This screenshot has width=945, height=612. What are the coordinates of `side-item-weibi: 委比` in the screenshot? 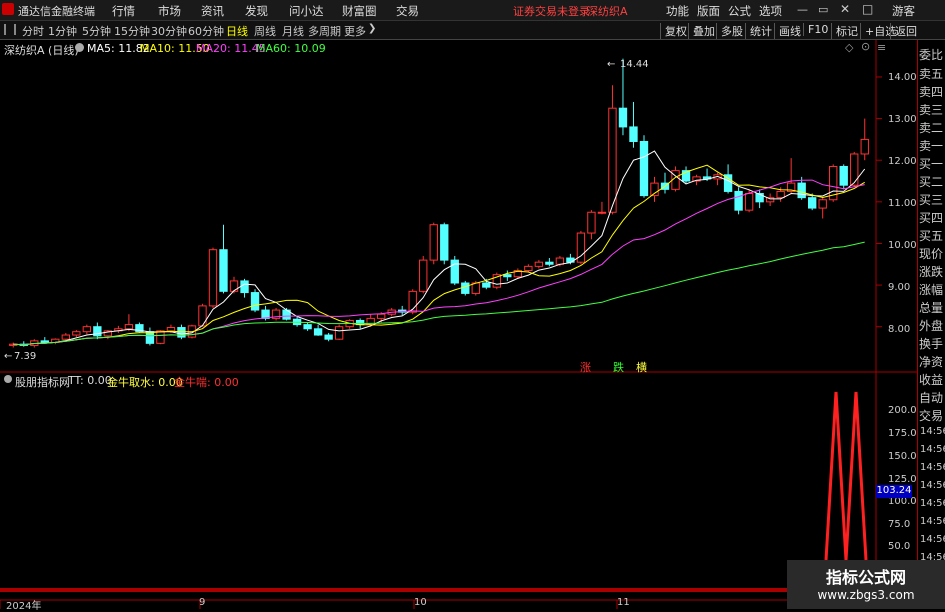 It's located at (931, 54).